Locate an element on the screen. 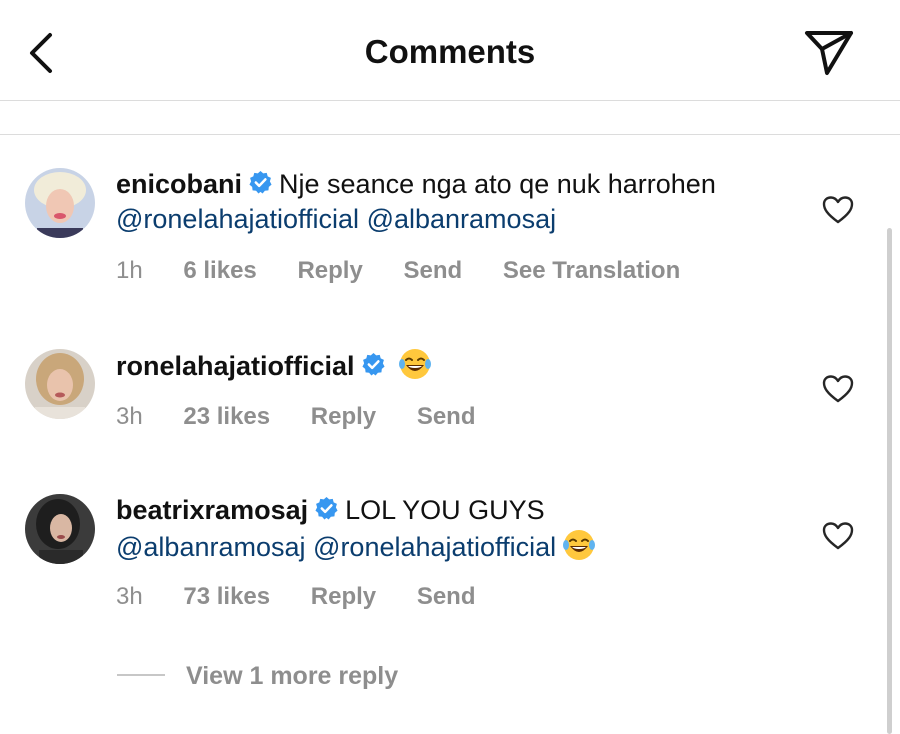 This screenshot has height=734, width=900. comment-username: beatrixramosaj is located at coordinates (212, 510).